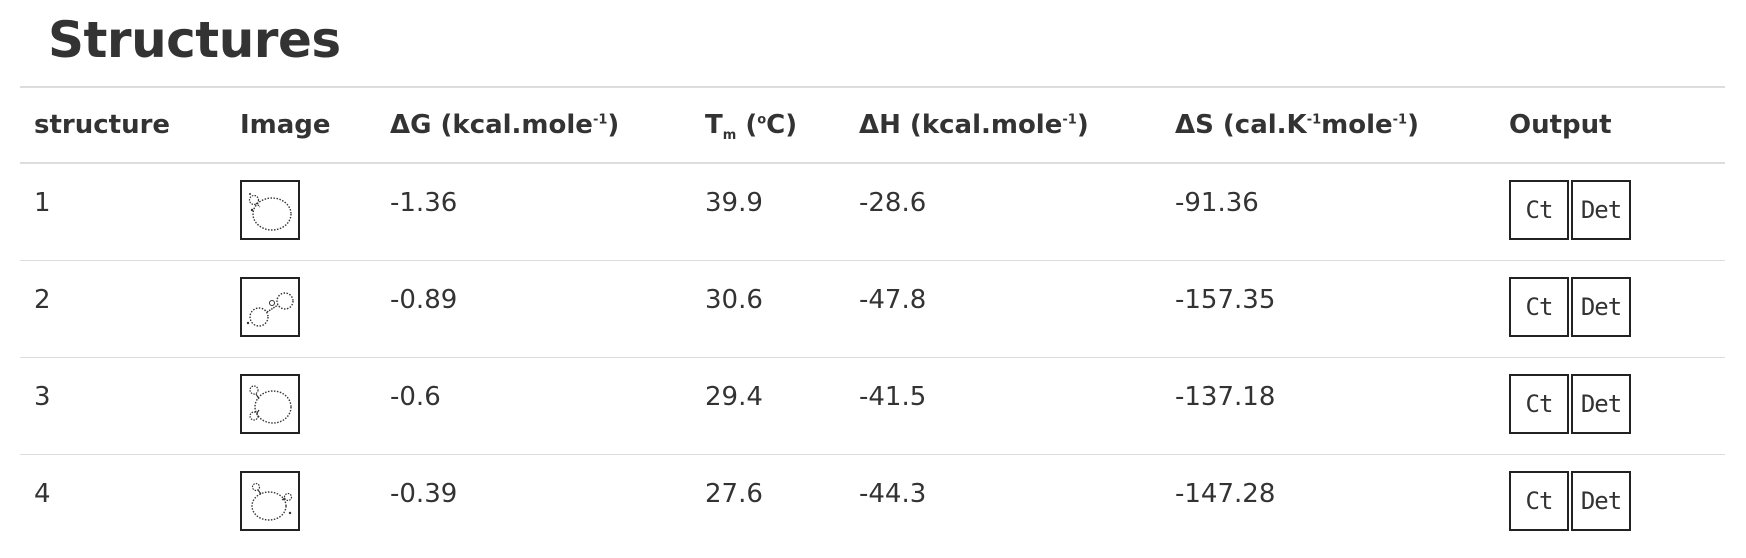  What do you see at coordinates (1328, 405) in the screenshot?
I see `delta-s-value: -137.18` at bounding box center [1328, 405].